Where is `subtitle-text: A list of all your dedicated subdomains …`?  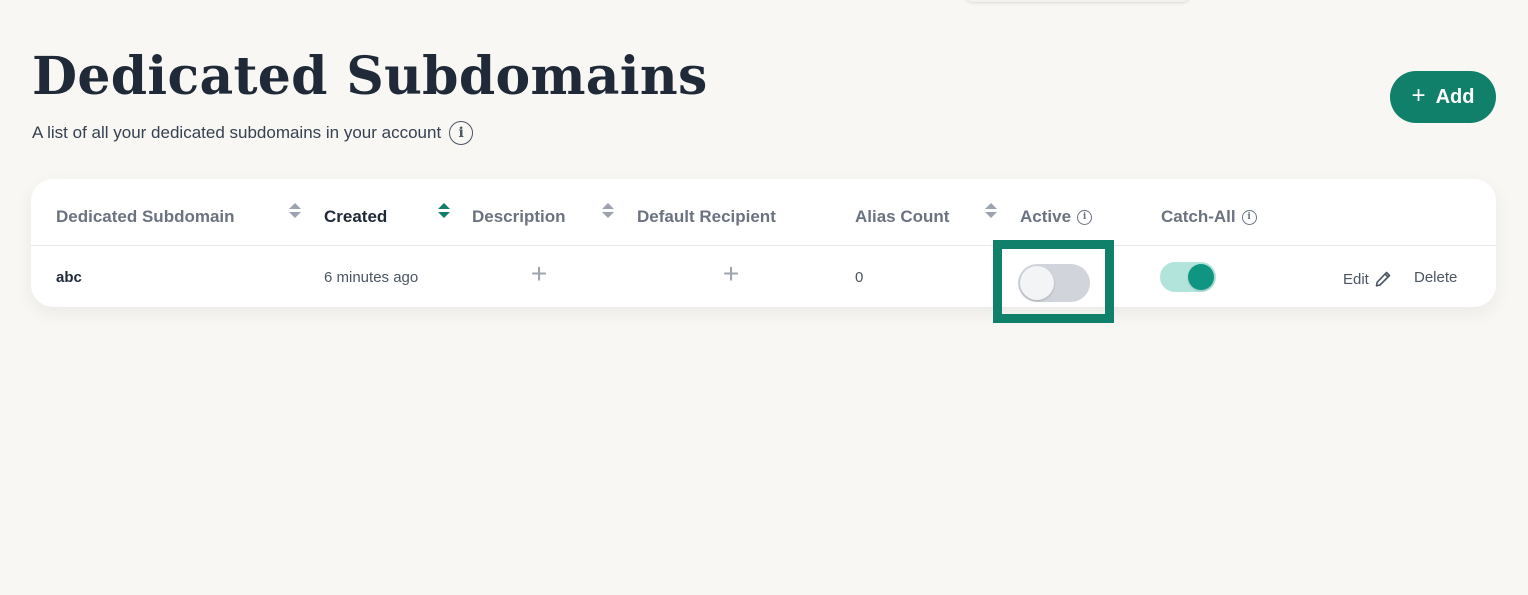
subtitle-text: A list of all your dedicated subdomains … is located at coordinates (237, 132).